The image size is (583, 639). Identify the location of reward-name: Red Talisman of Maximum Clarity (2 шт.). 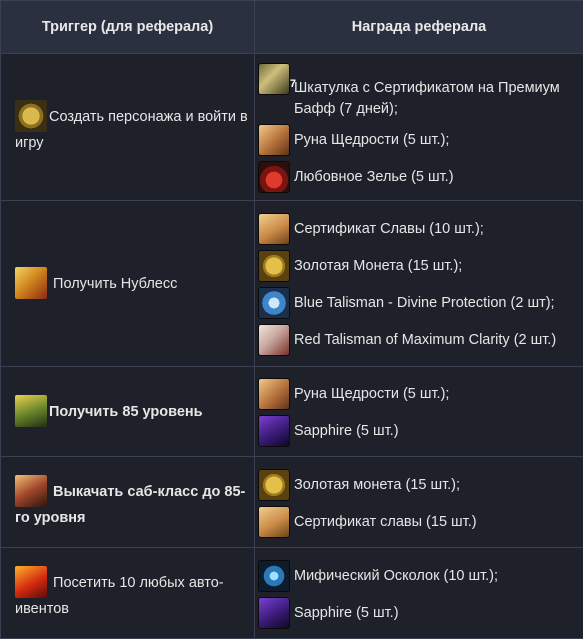
(425, 340).